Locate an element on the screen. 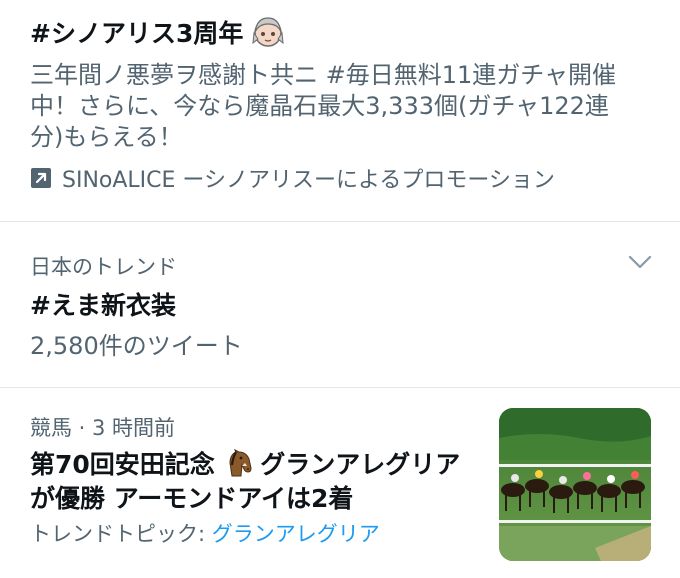 The image size is (680, 578). promo-body-line: 三年間ノ悪夢ヲ感謝ト共ニ #毎日無料11連ガチャ開催 is located at coordinates (323, 75).